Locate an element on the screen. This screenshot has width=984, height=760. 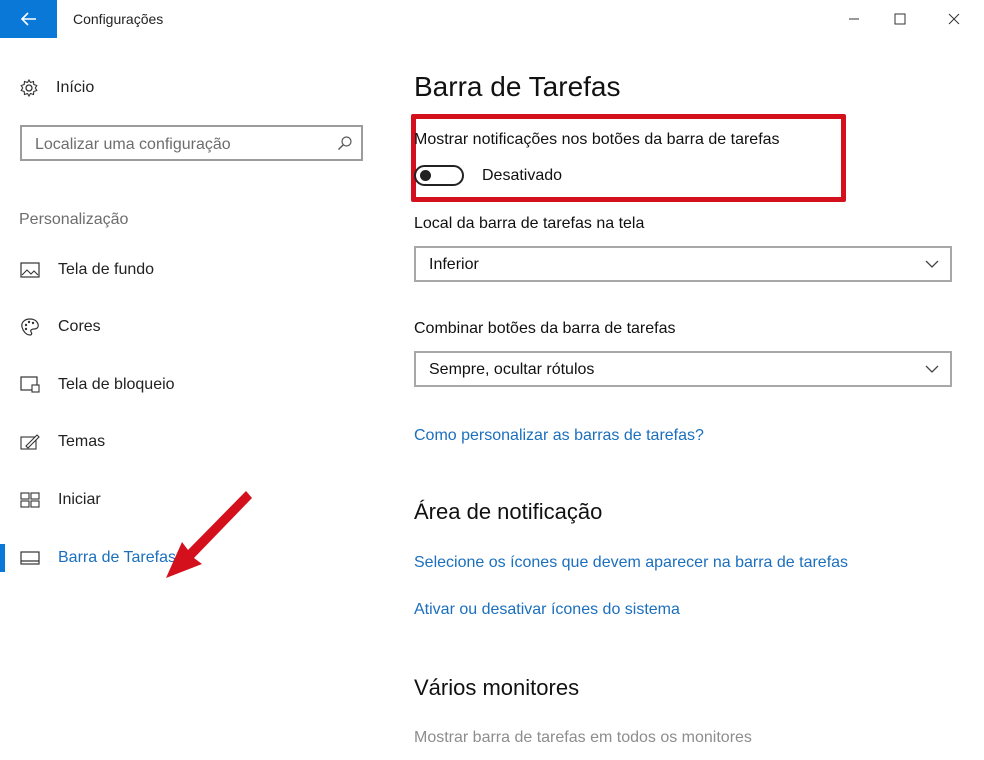
system-icons-link: Ativar ou desativar ícones do sistema is located at coordinates (547, 610).